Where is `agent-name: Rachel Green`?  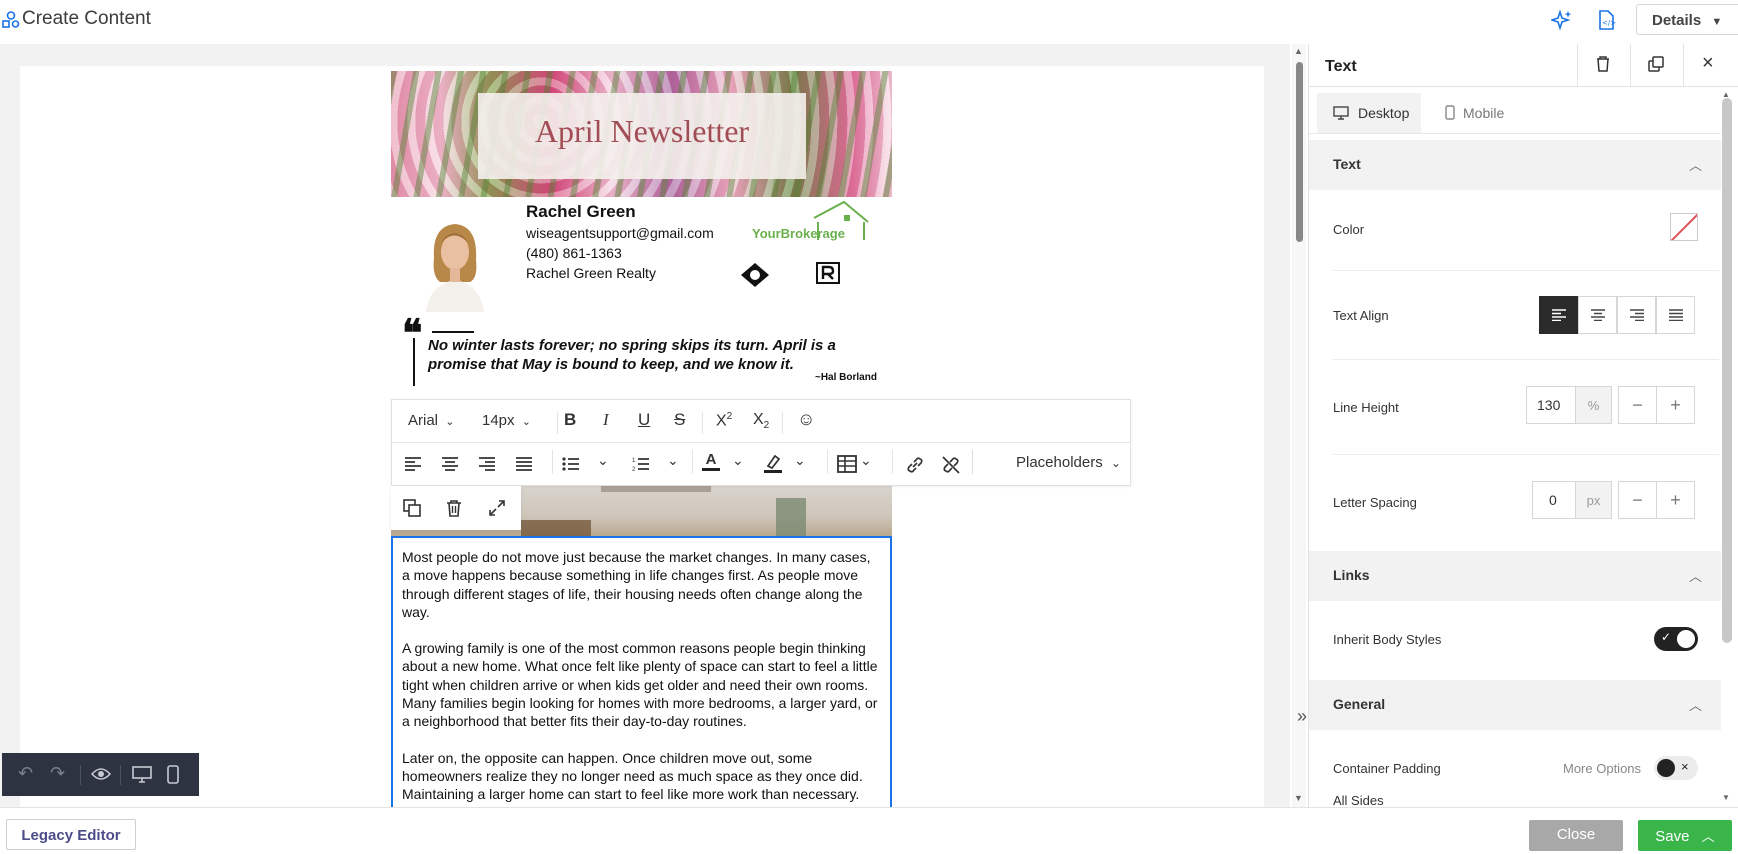 agent-name: Rachel Green is located at coordinates (581, 211).